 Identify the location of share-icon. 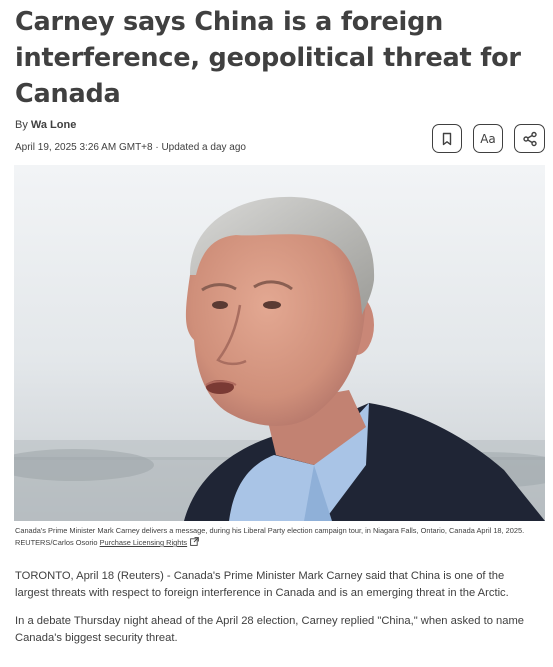
(529, 138).